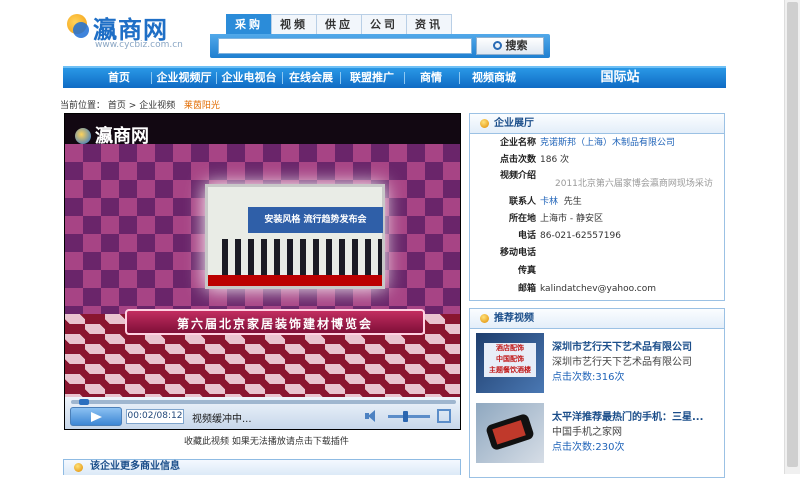 This screenshot has width=800, height=478. What do you see at coordinates (555, 160) in the screenshot?
I see `clicks-value: 186 次` at bounding box center [555, 160].